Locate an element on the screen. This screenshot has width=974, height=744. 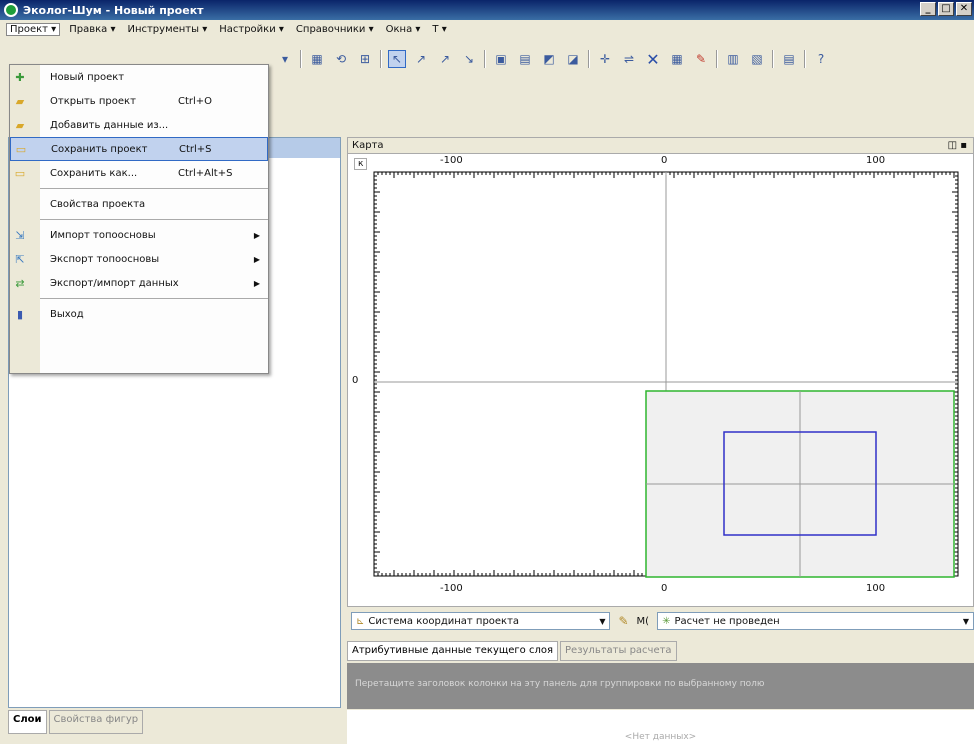
measure-icon: ⊞ is located at coordinates (365, 59).